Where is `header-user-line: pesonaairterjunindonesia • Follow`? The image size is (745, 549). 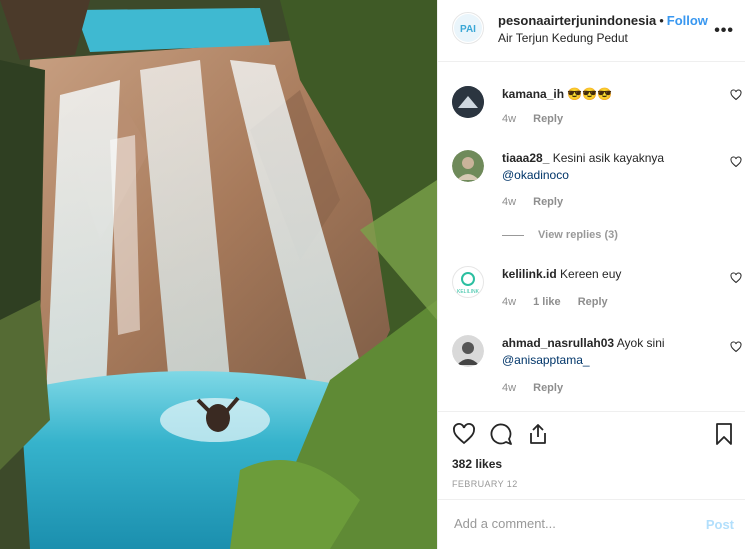
header-user-line: pesonaairterjunindonesia • Follow is located at coordinates (603, 20).